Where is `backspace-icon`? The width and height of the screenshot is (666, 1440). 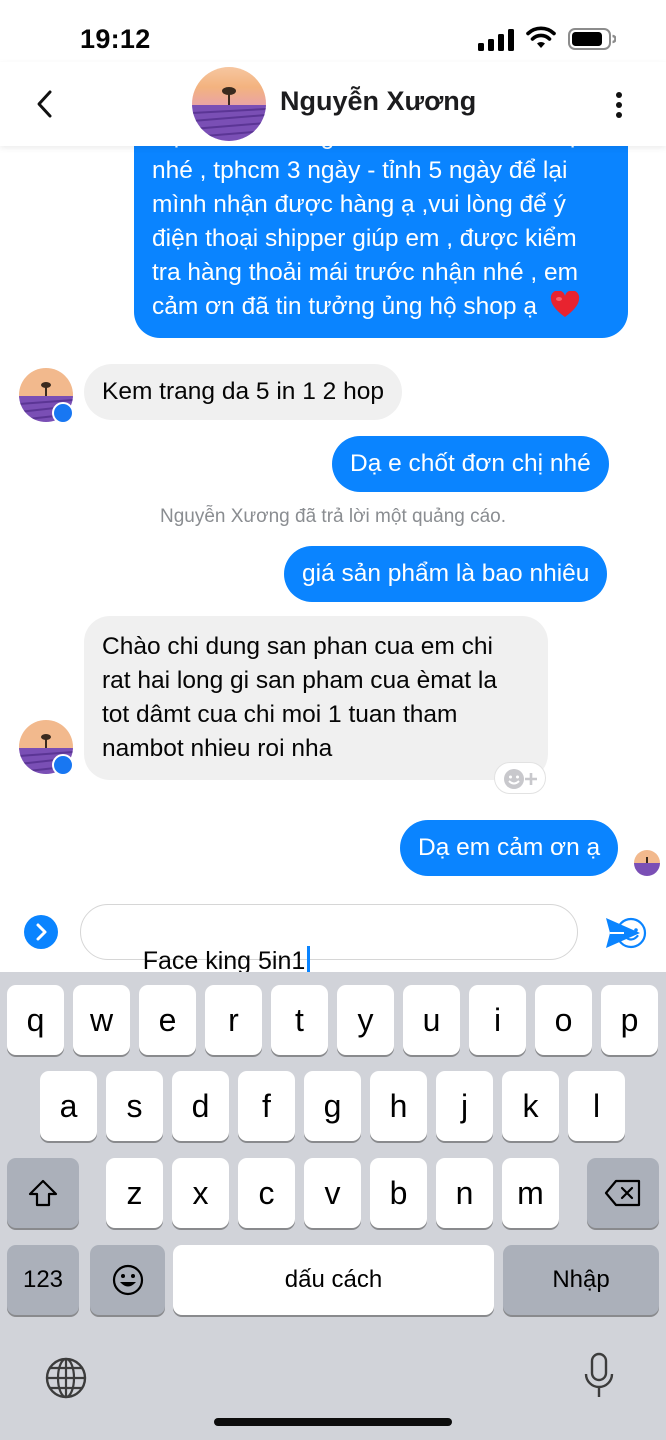
backspace-icon is located at coordinates (622, 1193).